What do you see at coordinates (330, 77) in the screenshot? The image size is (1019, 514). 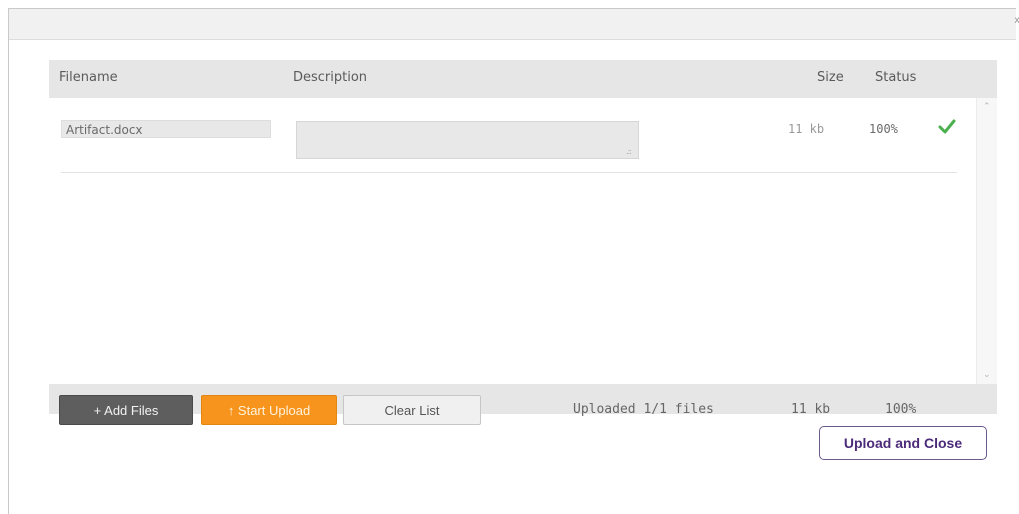 I see `column-header-description: Description` at bounding box center [330, 77].